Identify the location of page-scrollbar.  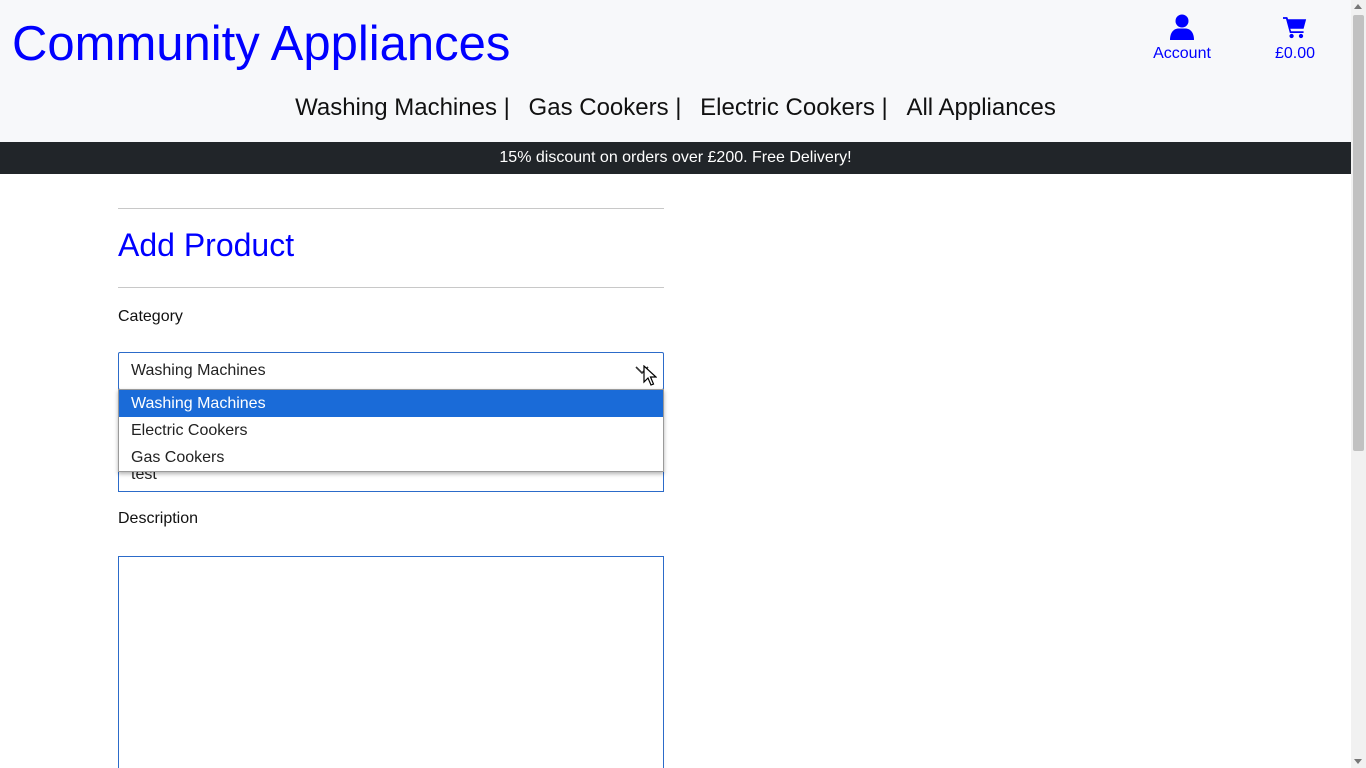
(1358, 384).